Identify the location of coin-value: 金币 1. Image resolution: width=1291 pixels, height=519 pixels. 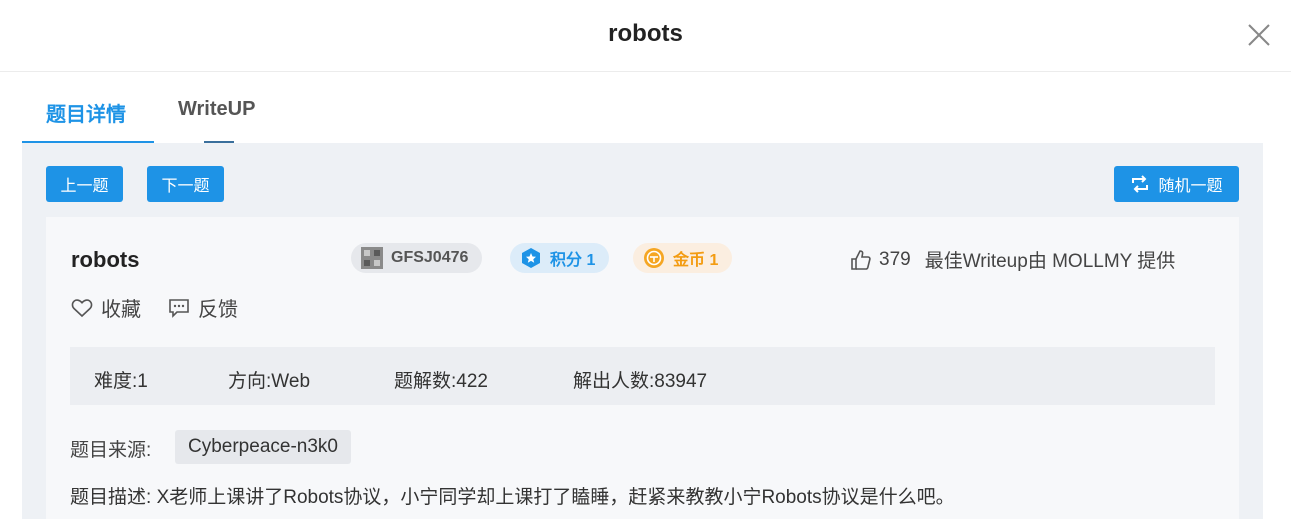
(696, 260).